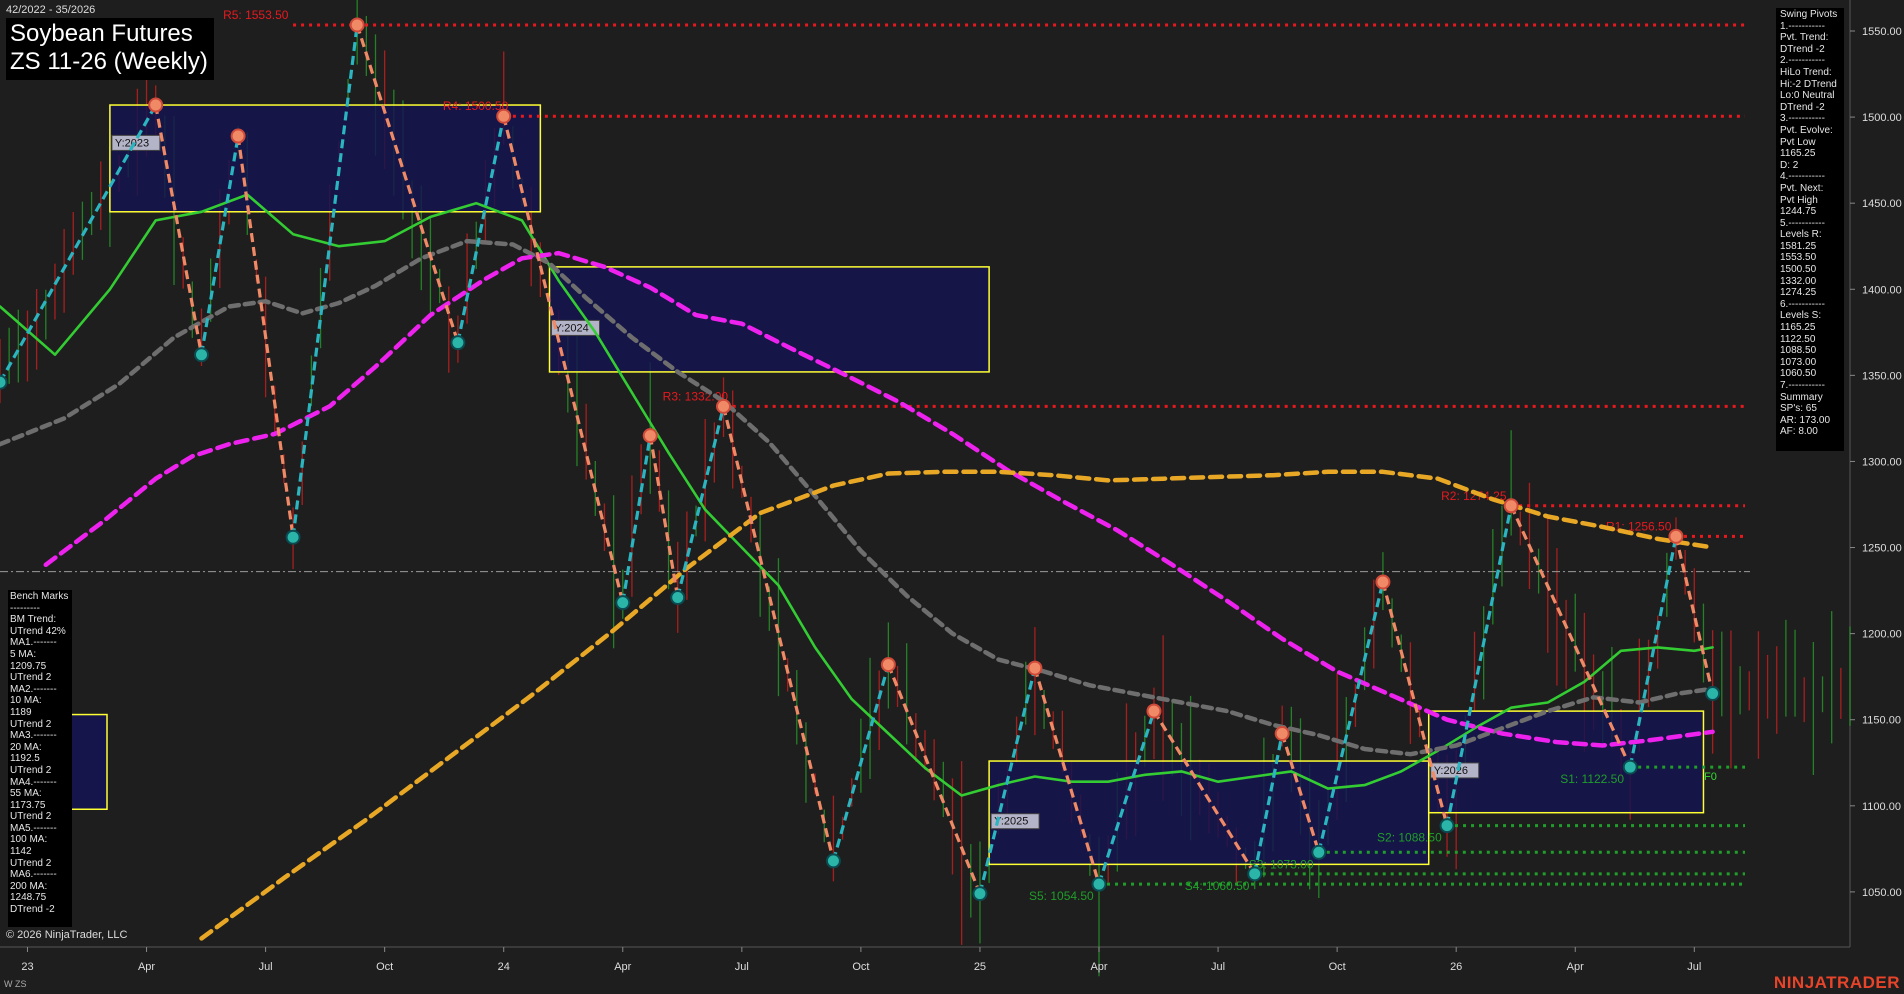  What do you see at coordinates (1805, 420) in the screenshot?
I see `swing-panel-line: AR: 173.00` at bounding box center [1805, 420].